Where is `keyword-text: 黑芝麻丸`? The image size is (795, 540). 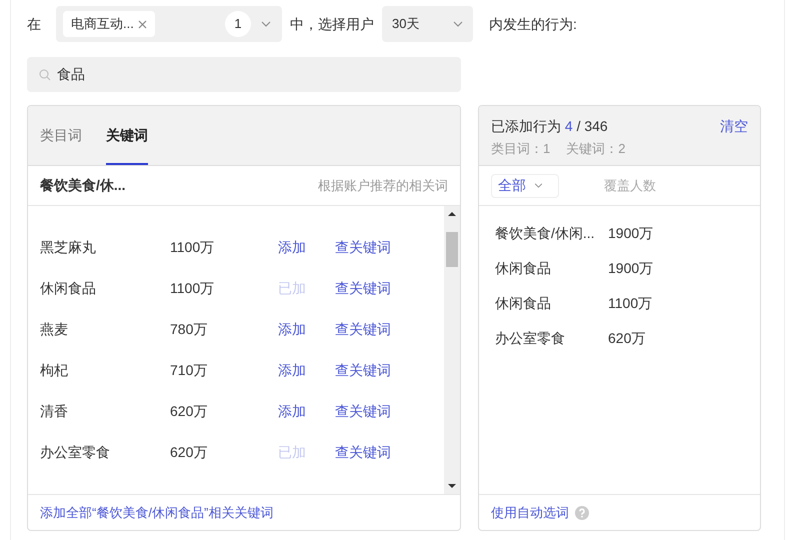 keyword-text: 黑芝麻丸 is located at coordinates (68, 247).